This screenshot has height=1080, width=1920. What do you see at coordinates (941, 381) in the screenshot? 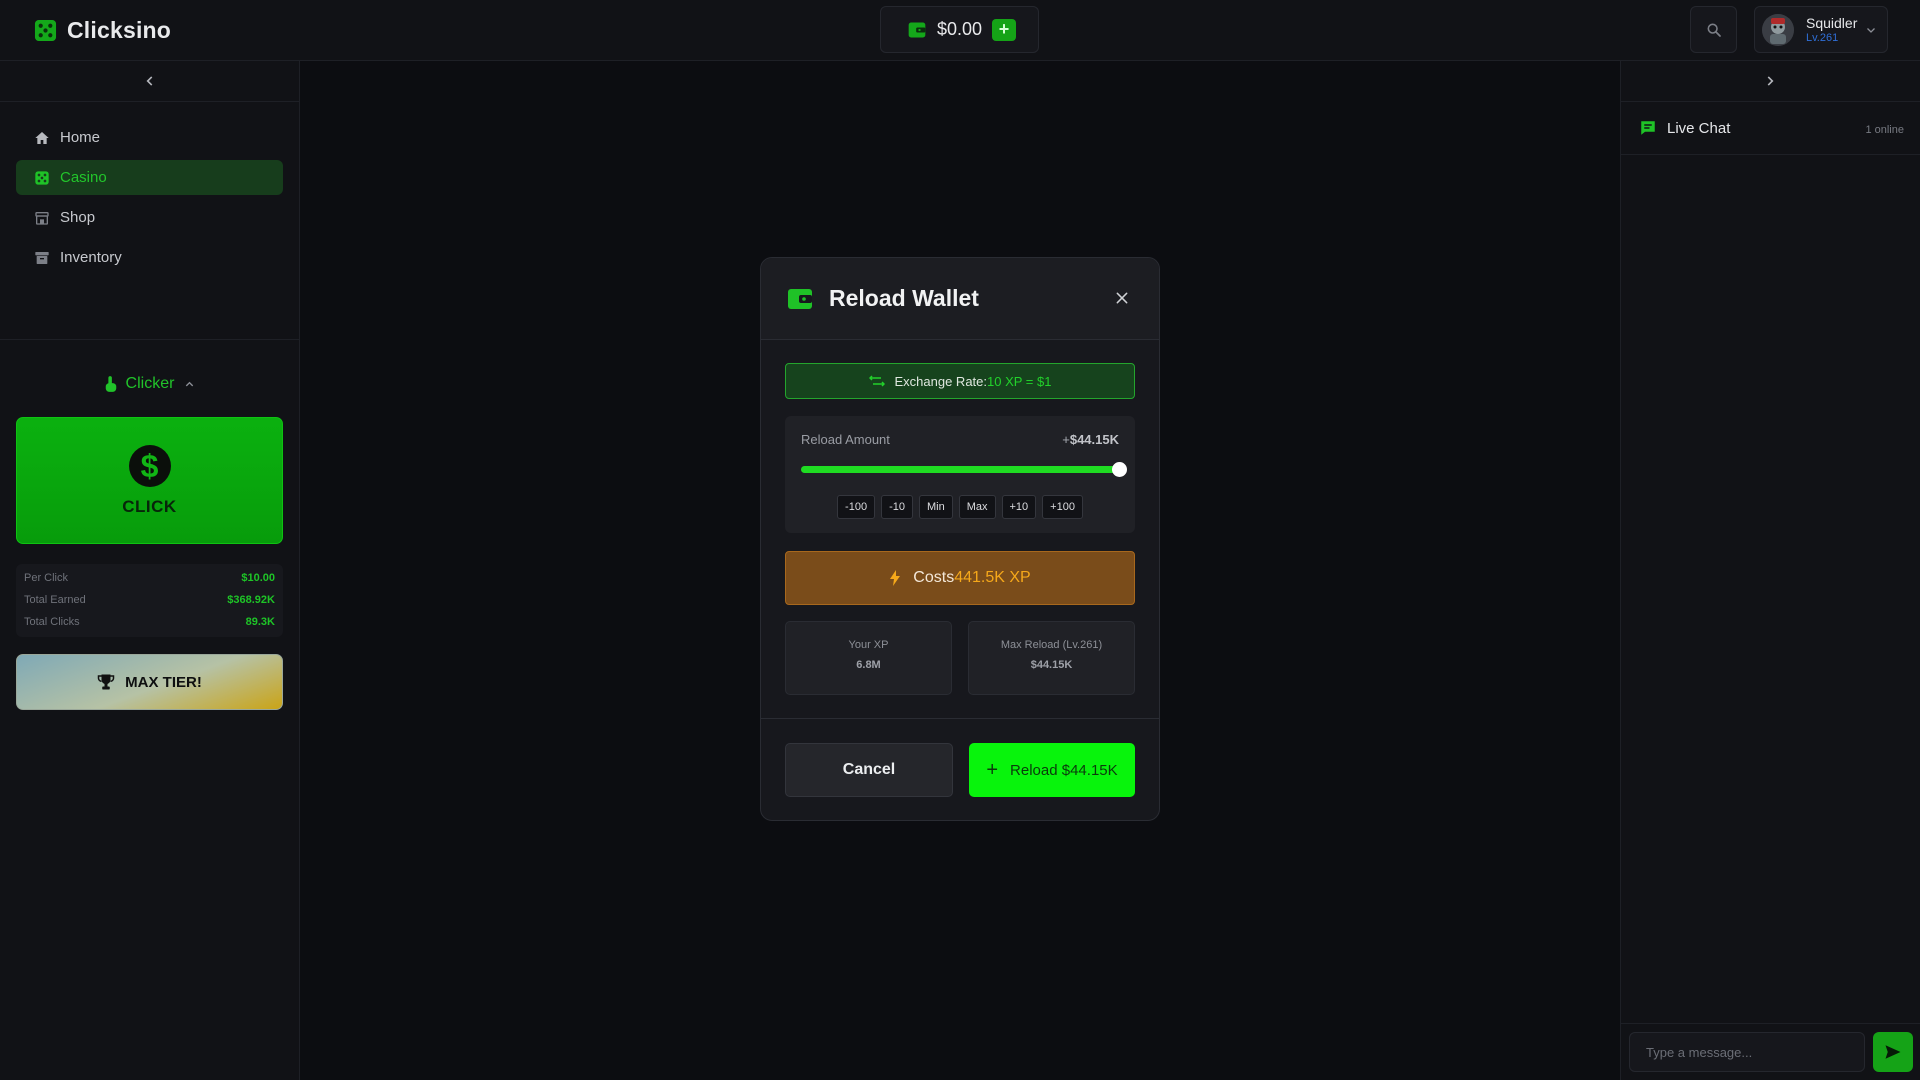
I see `exchange-rate-label: Exchange Rate:` at bounding box center [941, 381].